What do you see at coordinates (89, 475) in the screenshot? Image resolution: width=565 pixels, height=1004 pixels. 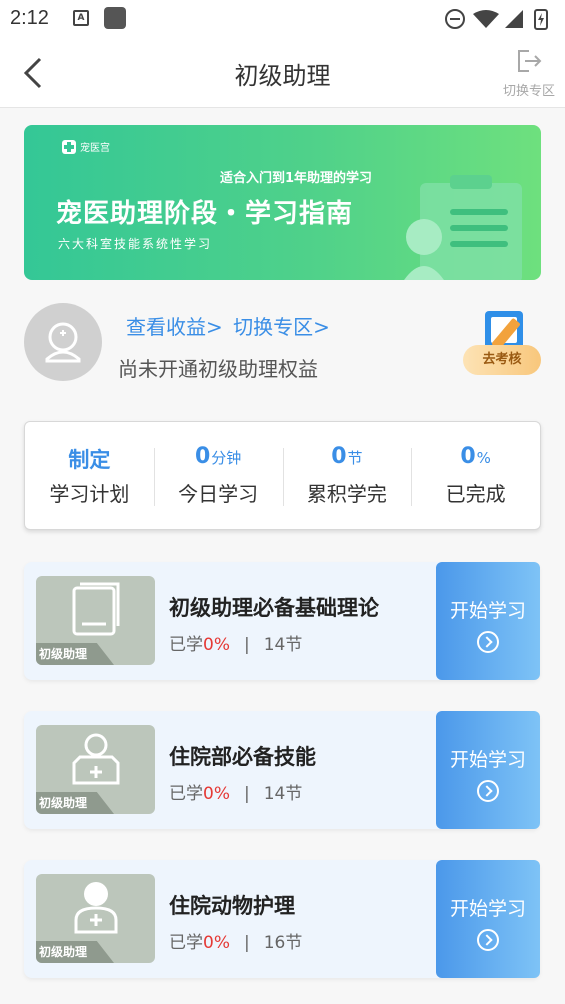 I see `stat-study-plan: 制定 学习计划` at bounding box center [89, 475].